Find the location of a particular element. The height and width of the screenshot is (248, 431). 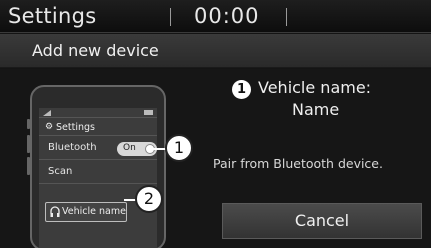

app-title: Settings is located at coordinates (52, 16).